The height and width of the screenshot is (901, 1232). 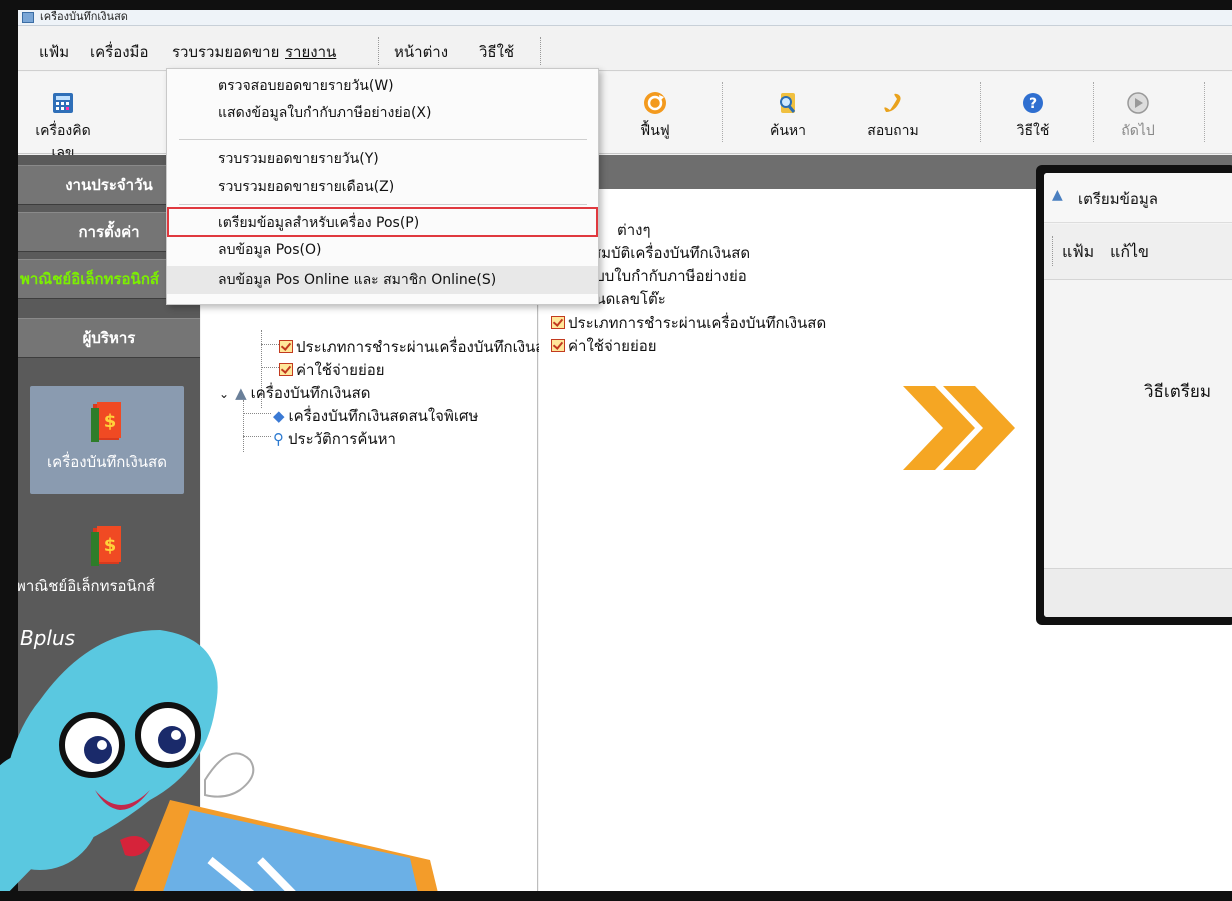 What do you see at coordinates (893, 116) in the screenshot?
I see `inquiry-button: สอบถาม` at bounding box center [893, 116].